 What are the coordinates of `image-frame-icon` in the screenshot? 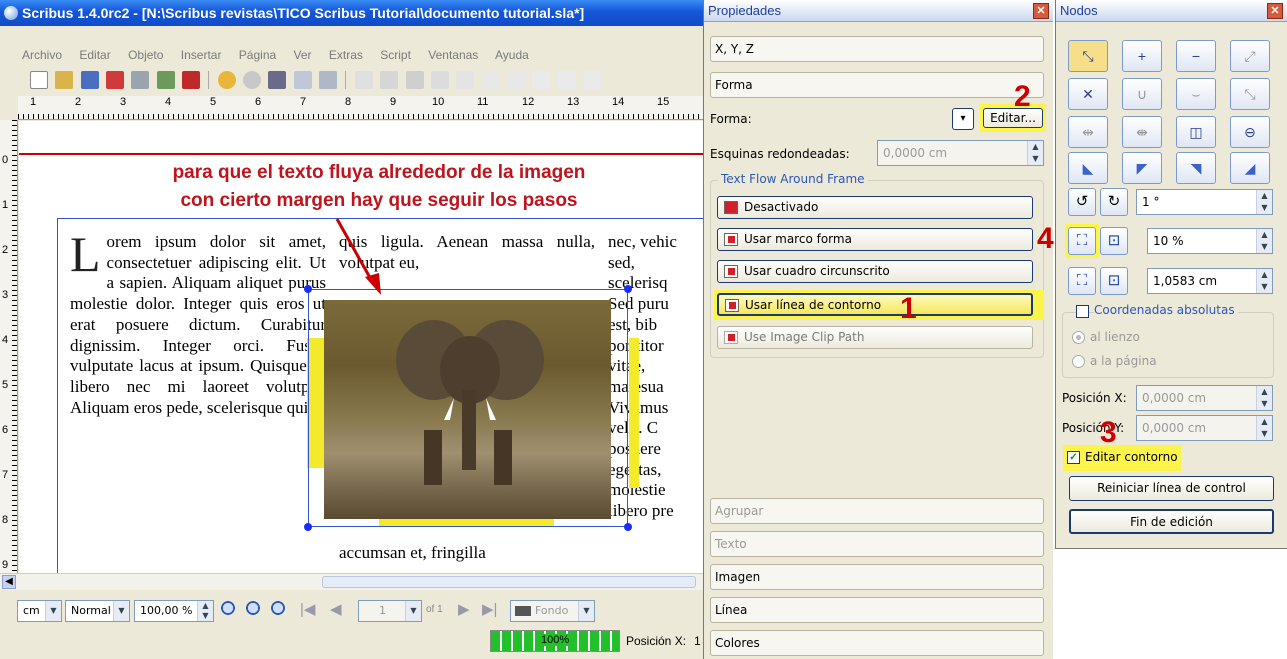 It's located at (414, 80).